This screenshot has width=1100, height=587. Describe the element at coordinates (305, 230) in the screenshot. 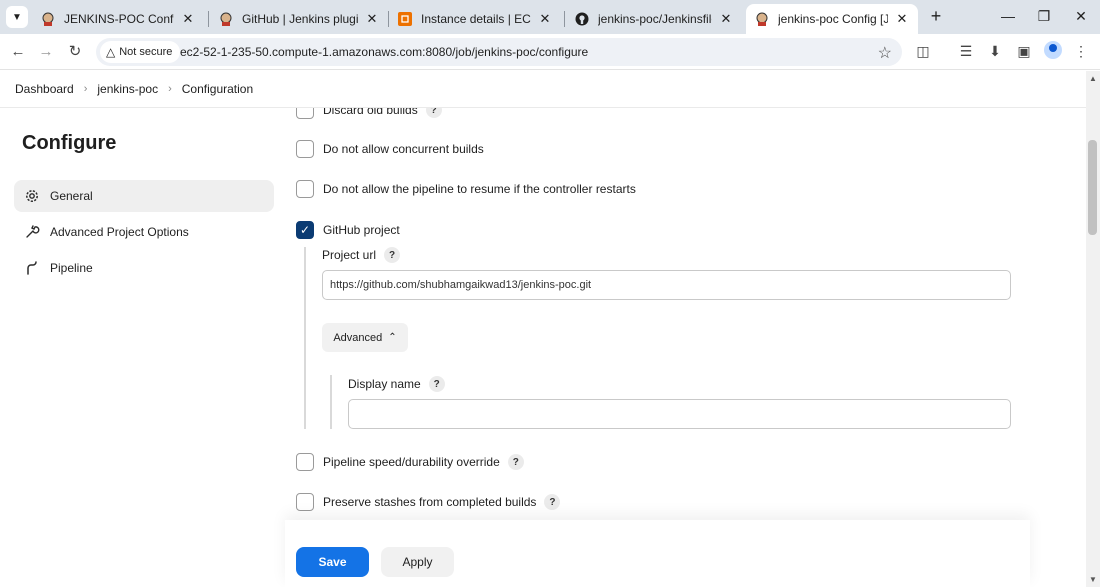

I see `github-project-checkbox: ✓` at that location.